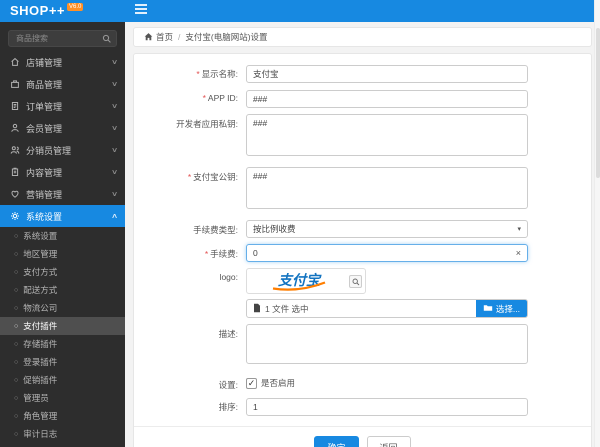  I want to click on logo-preview: 支付宝, so click(306, 281).